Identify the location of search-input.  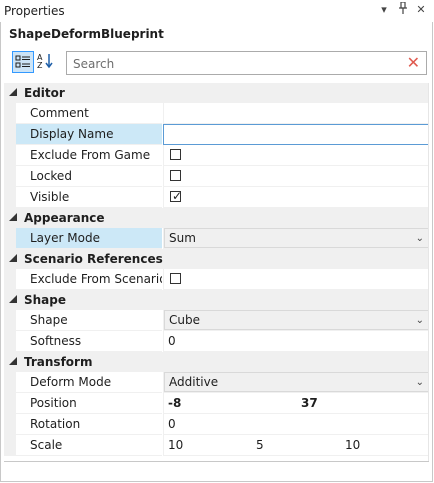
(233, 64).